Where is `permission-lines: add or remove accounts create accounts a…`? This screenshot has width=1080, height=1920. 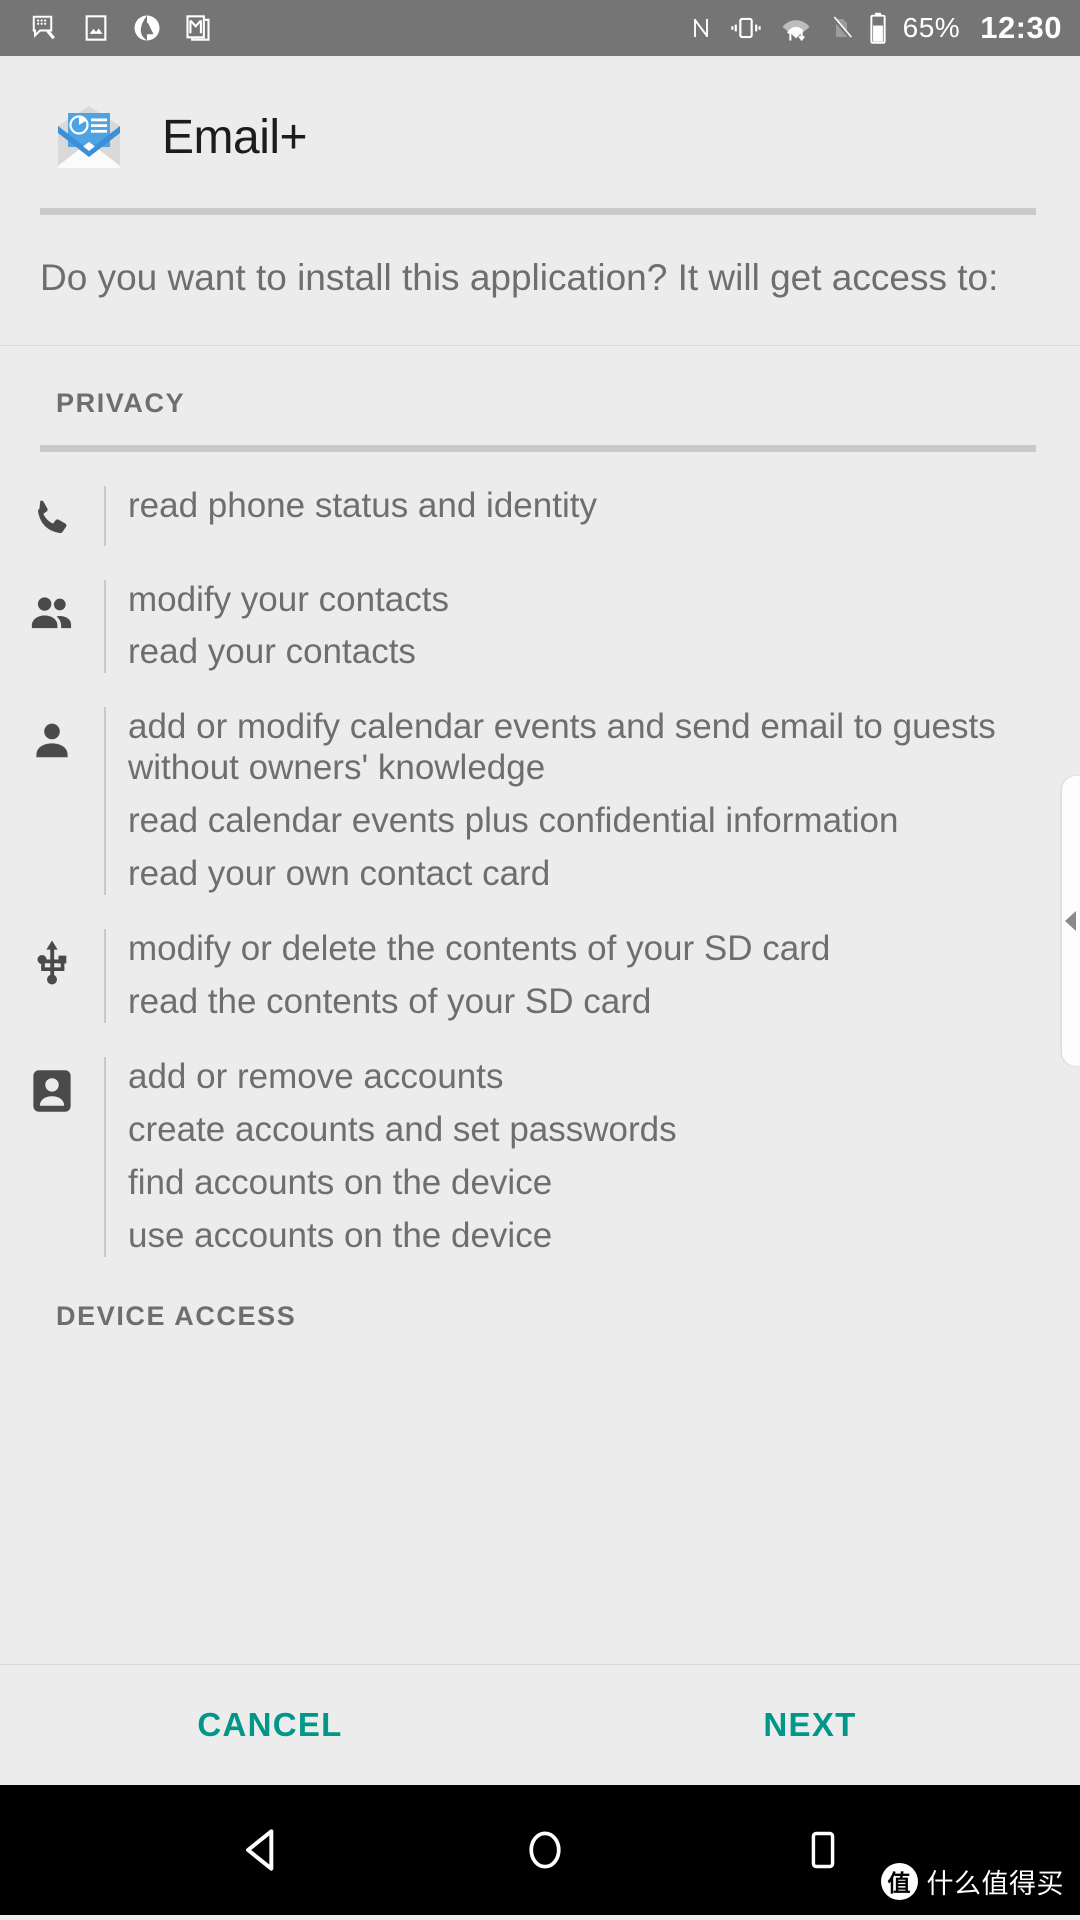
permission-lines: add or remove accounts create accounts a… is located at coordinates (592, 1157).